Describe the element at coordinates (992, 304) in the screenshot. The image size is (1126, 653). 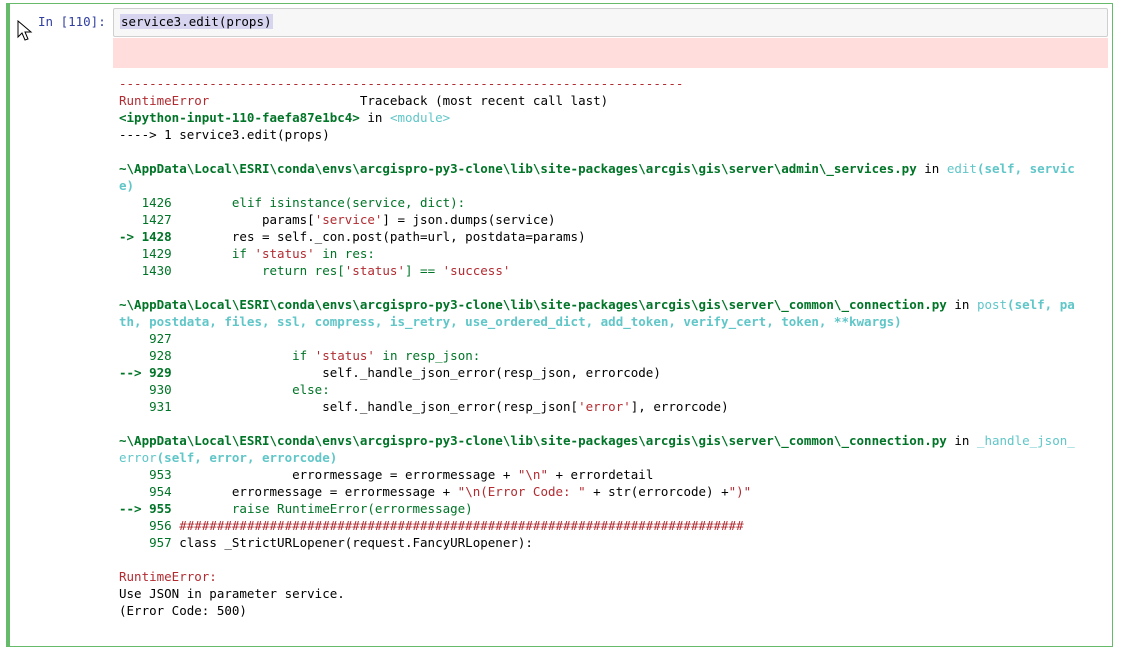
I see `frame-function: post` at that location.